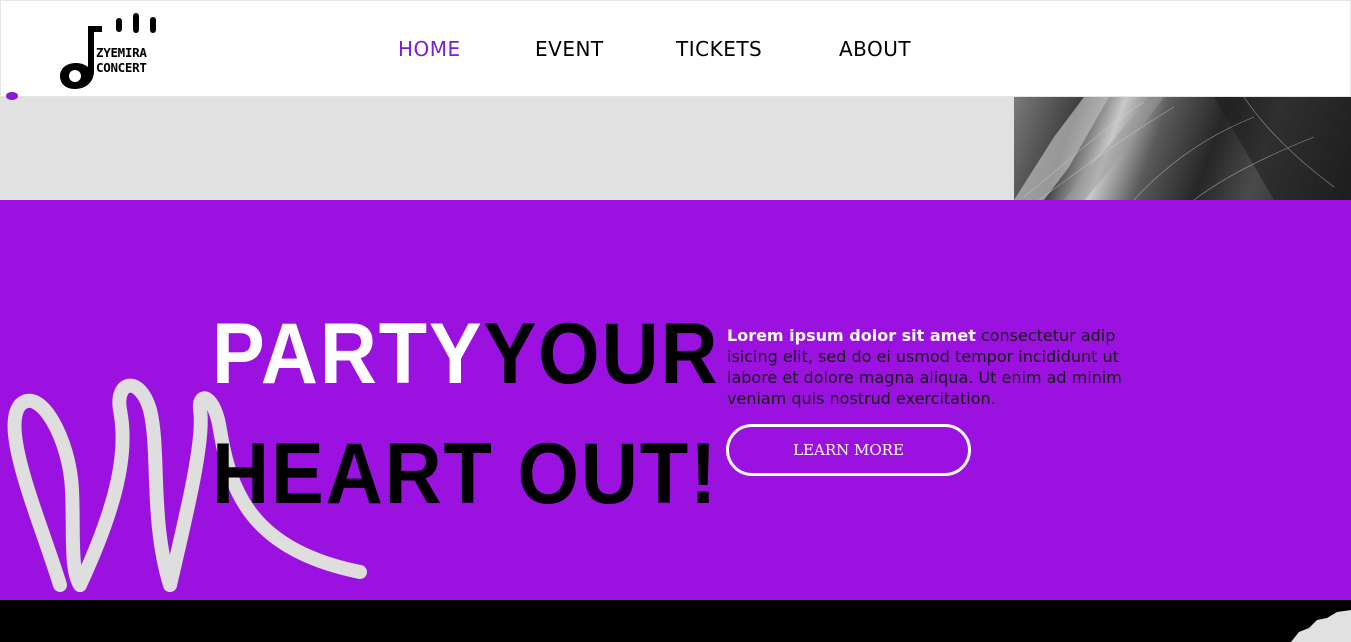  What do you see at coordinates (601, 354) in the screenshot?
I see `headline-word-your: YOUR` at bounding box center [601, 354].